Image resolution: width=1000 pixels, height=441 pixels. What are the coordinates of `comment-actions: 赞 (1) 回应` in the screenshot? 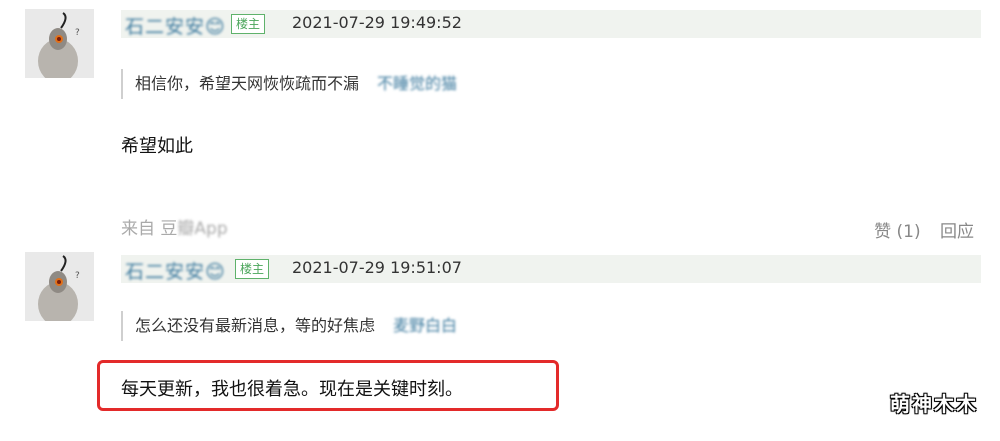 It's located at (917, 229).